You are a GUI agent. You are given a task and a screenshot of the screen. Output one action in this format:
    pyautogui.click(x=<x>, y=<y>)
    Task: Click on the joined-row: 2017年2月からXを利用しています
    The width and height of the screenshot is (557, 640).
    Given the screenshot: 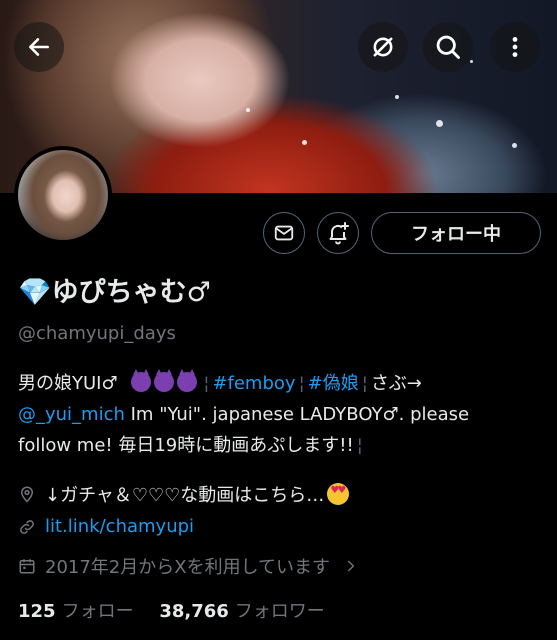 What is the action you would take?
    pyautogui.click(x=188, y=566)
    